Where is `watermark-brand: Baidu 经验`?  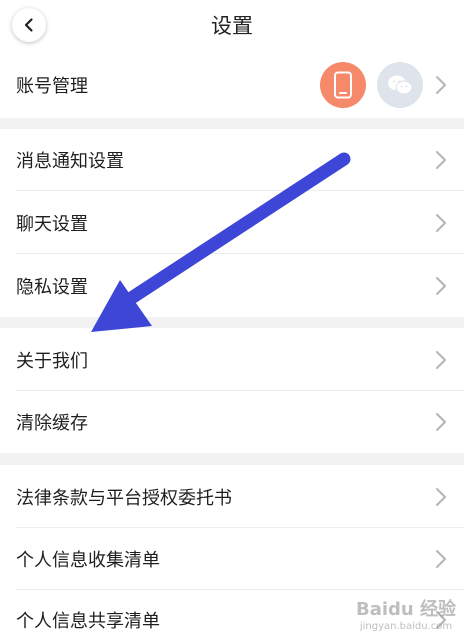 watermark-brand: Baidu 经验 is located at coordinates (405, 609).